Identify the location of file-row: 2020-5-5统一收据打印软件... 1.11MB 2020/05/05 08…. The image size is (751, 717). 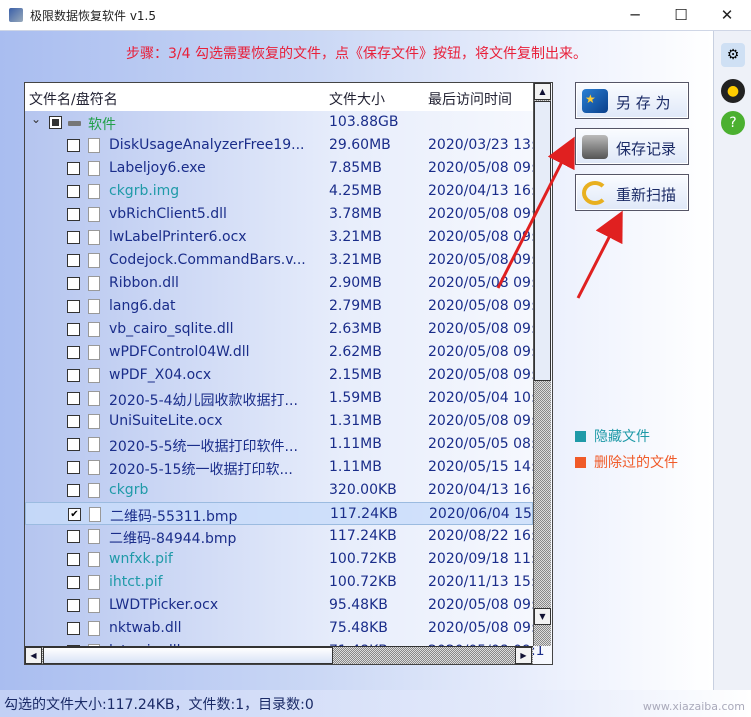
(285, 444).